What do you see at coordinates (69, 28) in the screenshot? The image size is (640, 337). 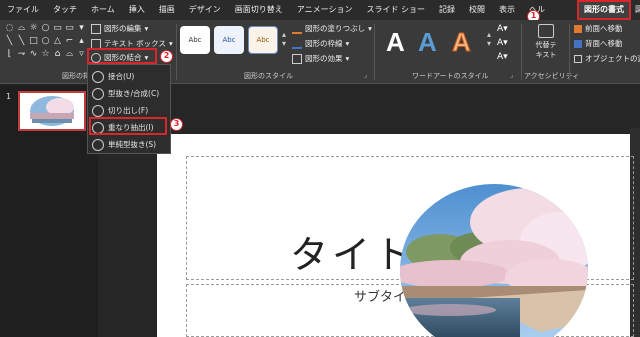 I see `shape-rect-icon: ▭` at bounding box center [69, 28].